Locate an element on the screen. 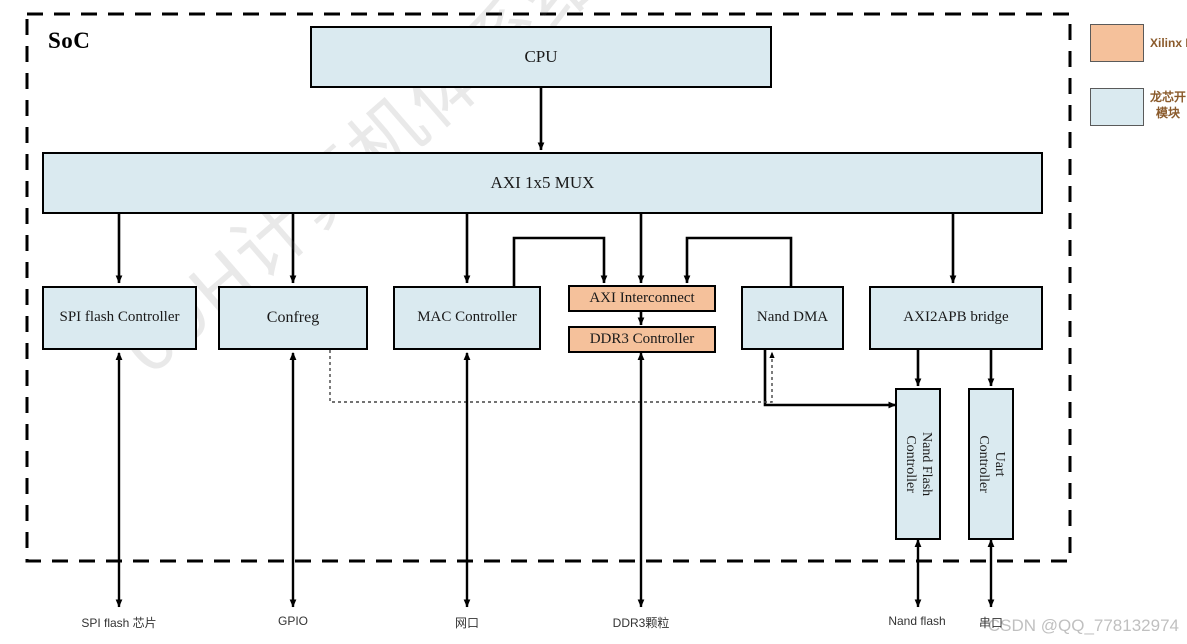  block-nand-dma-label: Nand DMA is located at coordinates (792, 317).